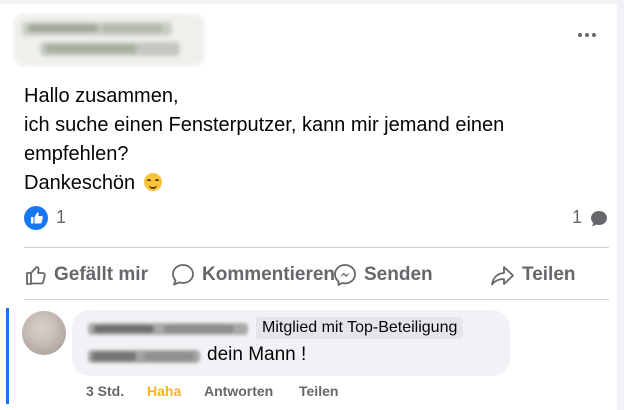  I want to click on blurred-commenter-name, so click(169, 329).